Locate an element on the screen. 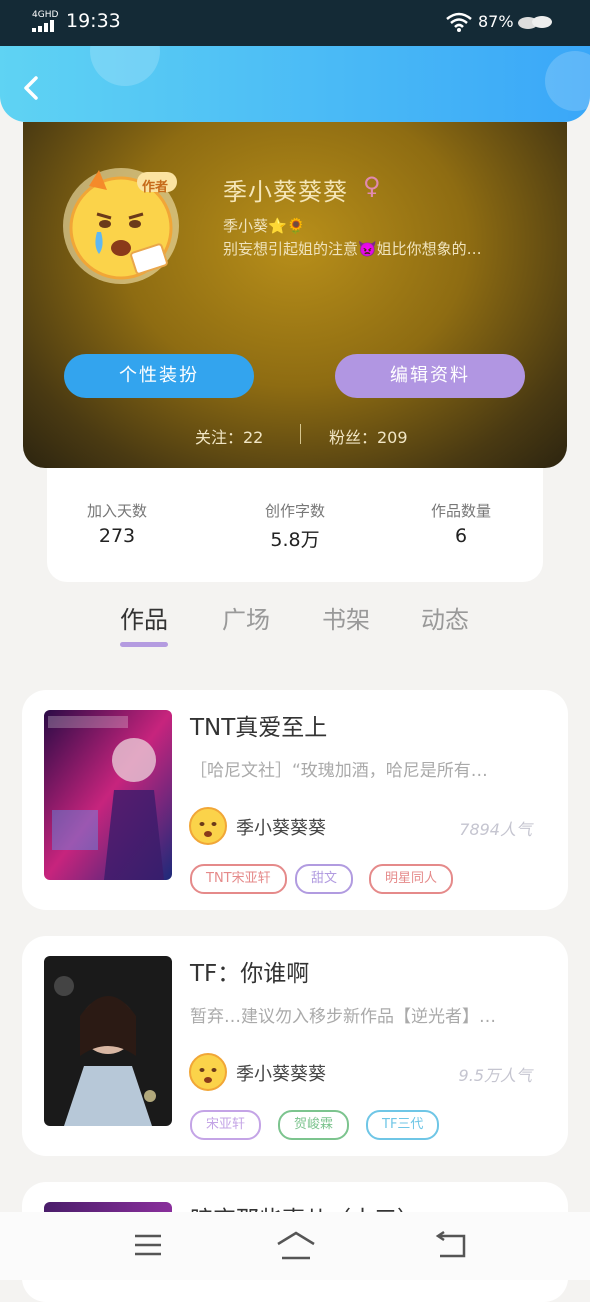 The image size is (590, 1302). tab-square: 广场 is located at coordinates (246, 617).